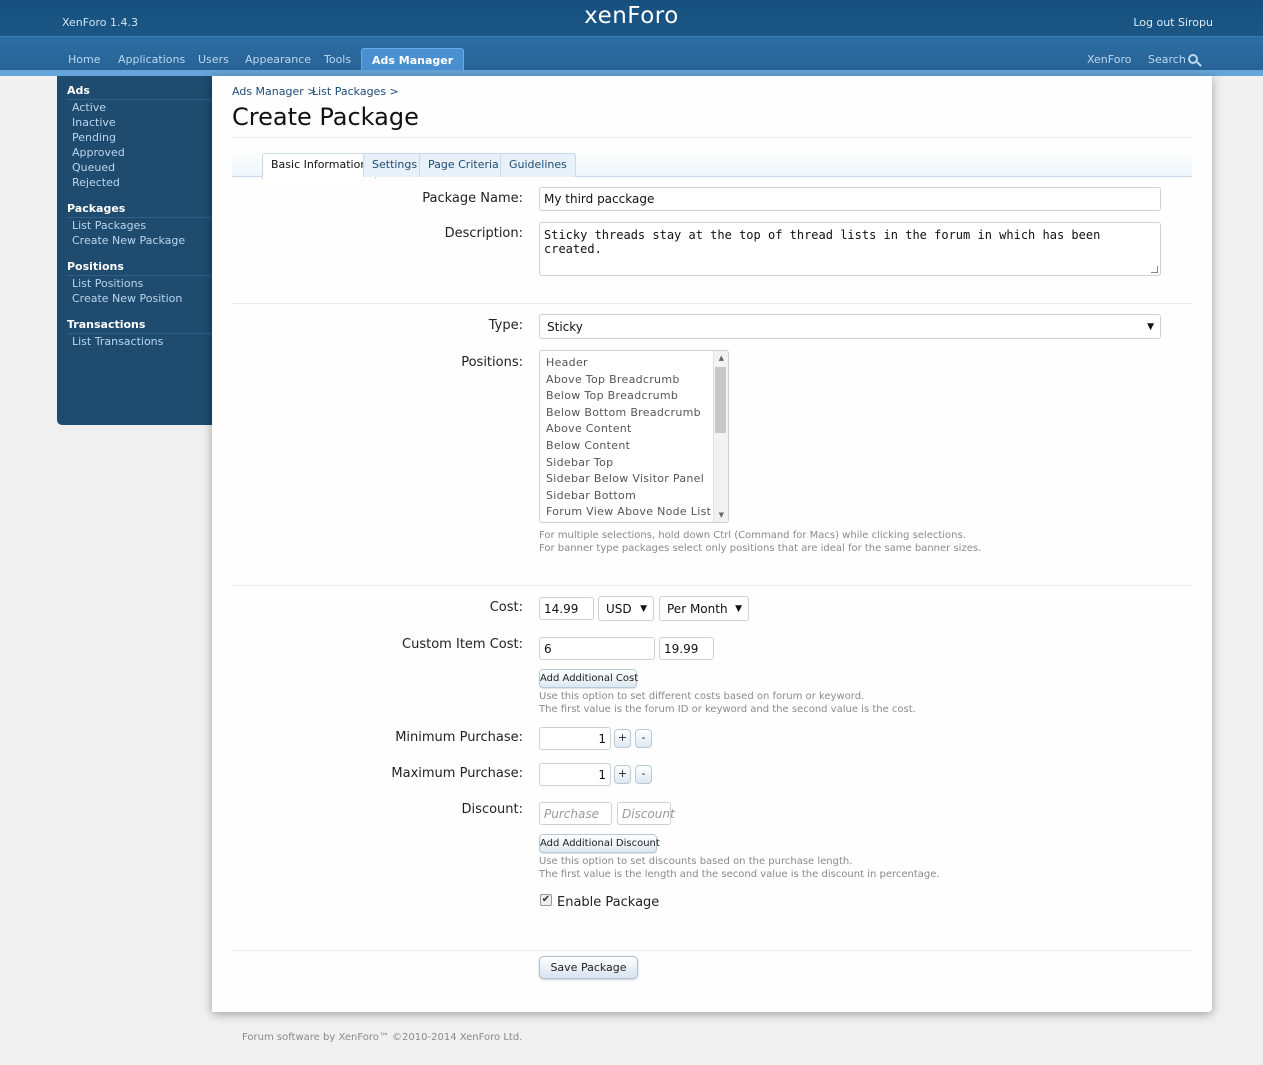 The height and width of the screenshot is (1065, 1263). What do you see at coordinates (686, 648) in the screenshot?
I see `custom-cost-value-input: 19.99` at bounding box center [686, 648].